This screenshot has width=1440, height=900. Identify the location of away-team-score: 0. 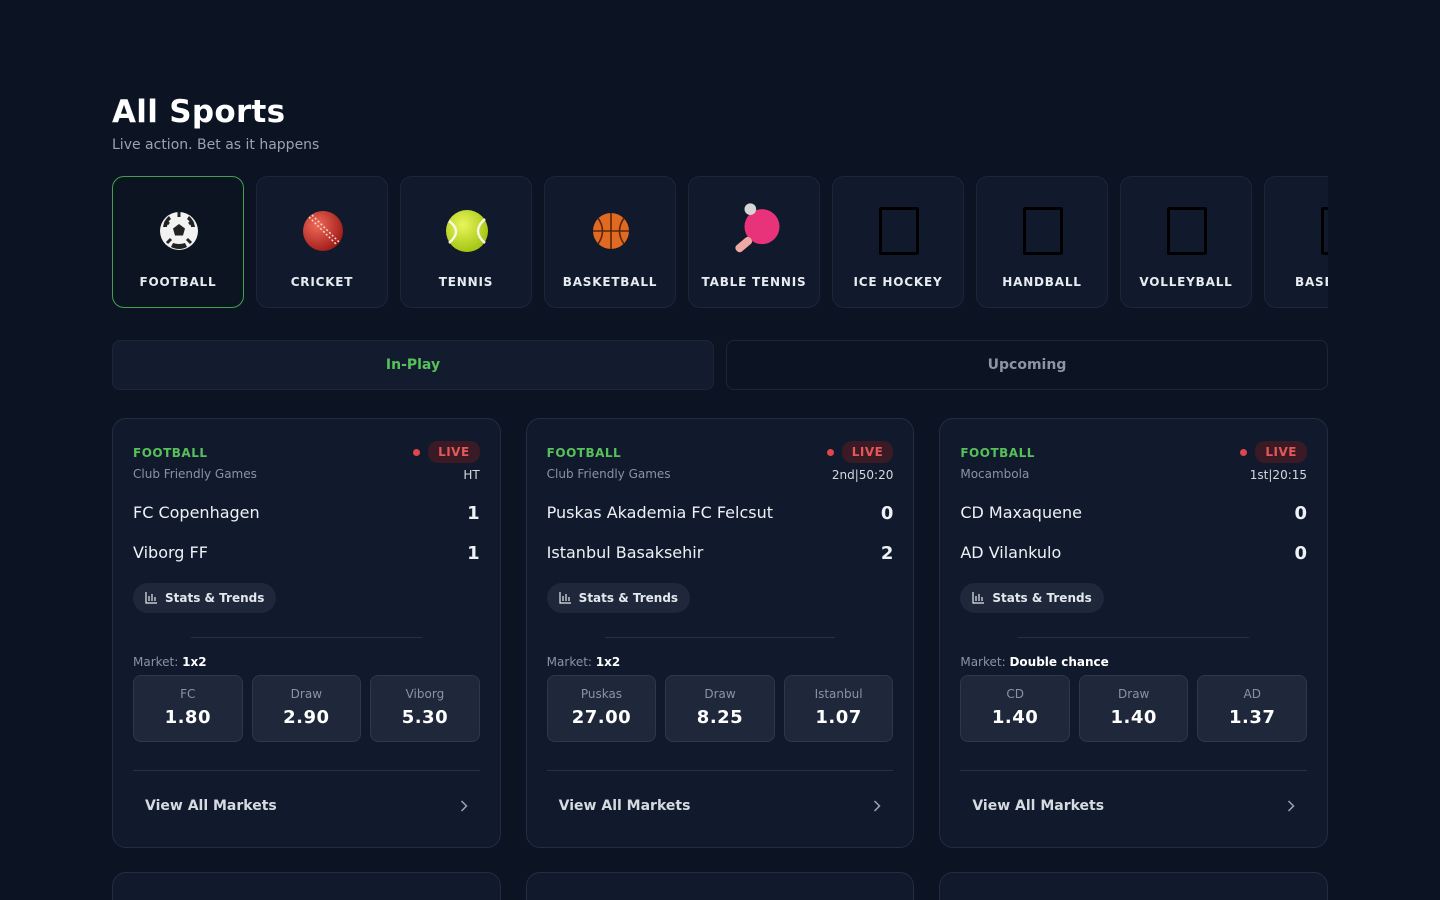
(1301, 553).